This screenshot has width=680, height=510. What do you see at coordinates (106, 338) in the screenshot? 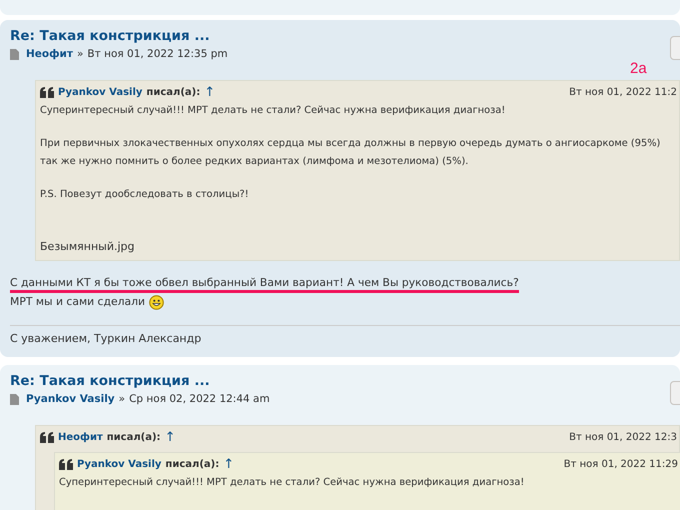
I see `signature: С уважением, Туркин Александр` at bounding box center [106, 338].